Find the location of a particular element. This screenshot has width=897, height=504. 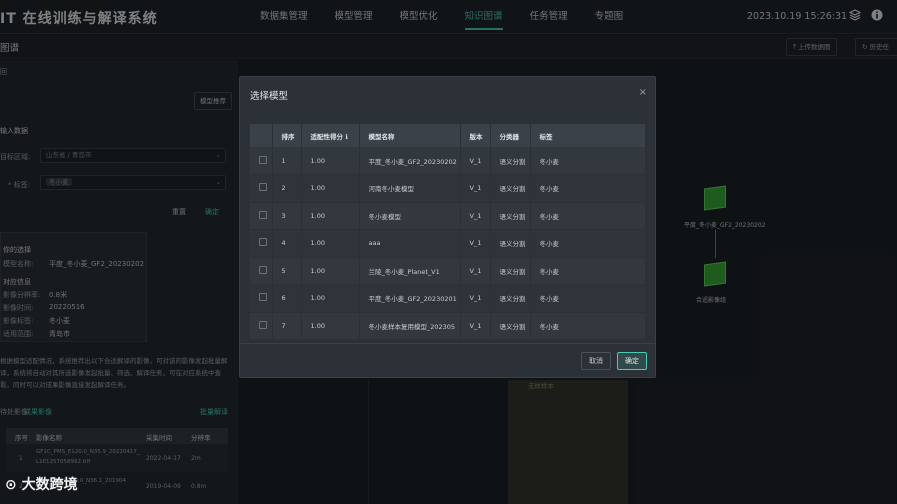

cell-rank: 3 is located at coordinates (287, 216).